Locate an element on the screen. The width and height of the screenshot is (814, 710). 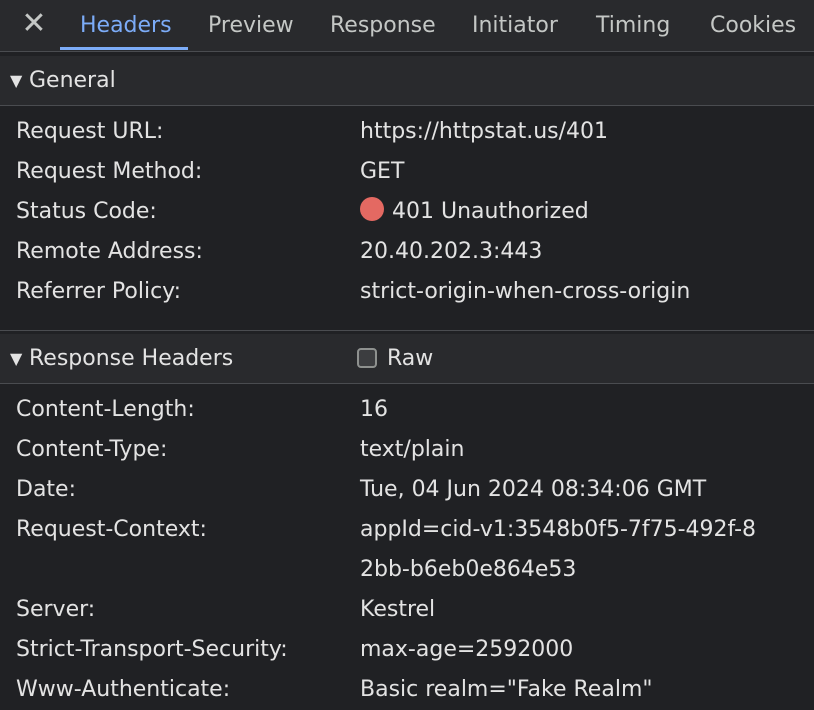
header-key: Request-Context: is located at coordinates (111, 529).